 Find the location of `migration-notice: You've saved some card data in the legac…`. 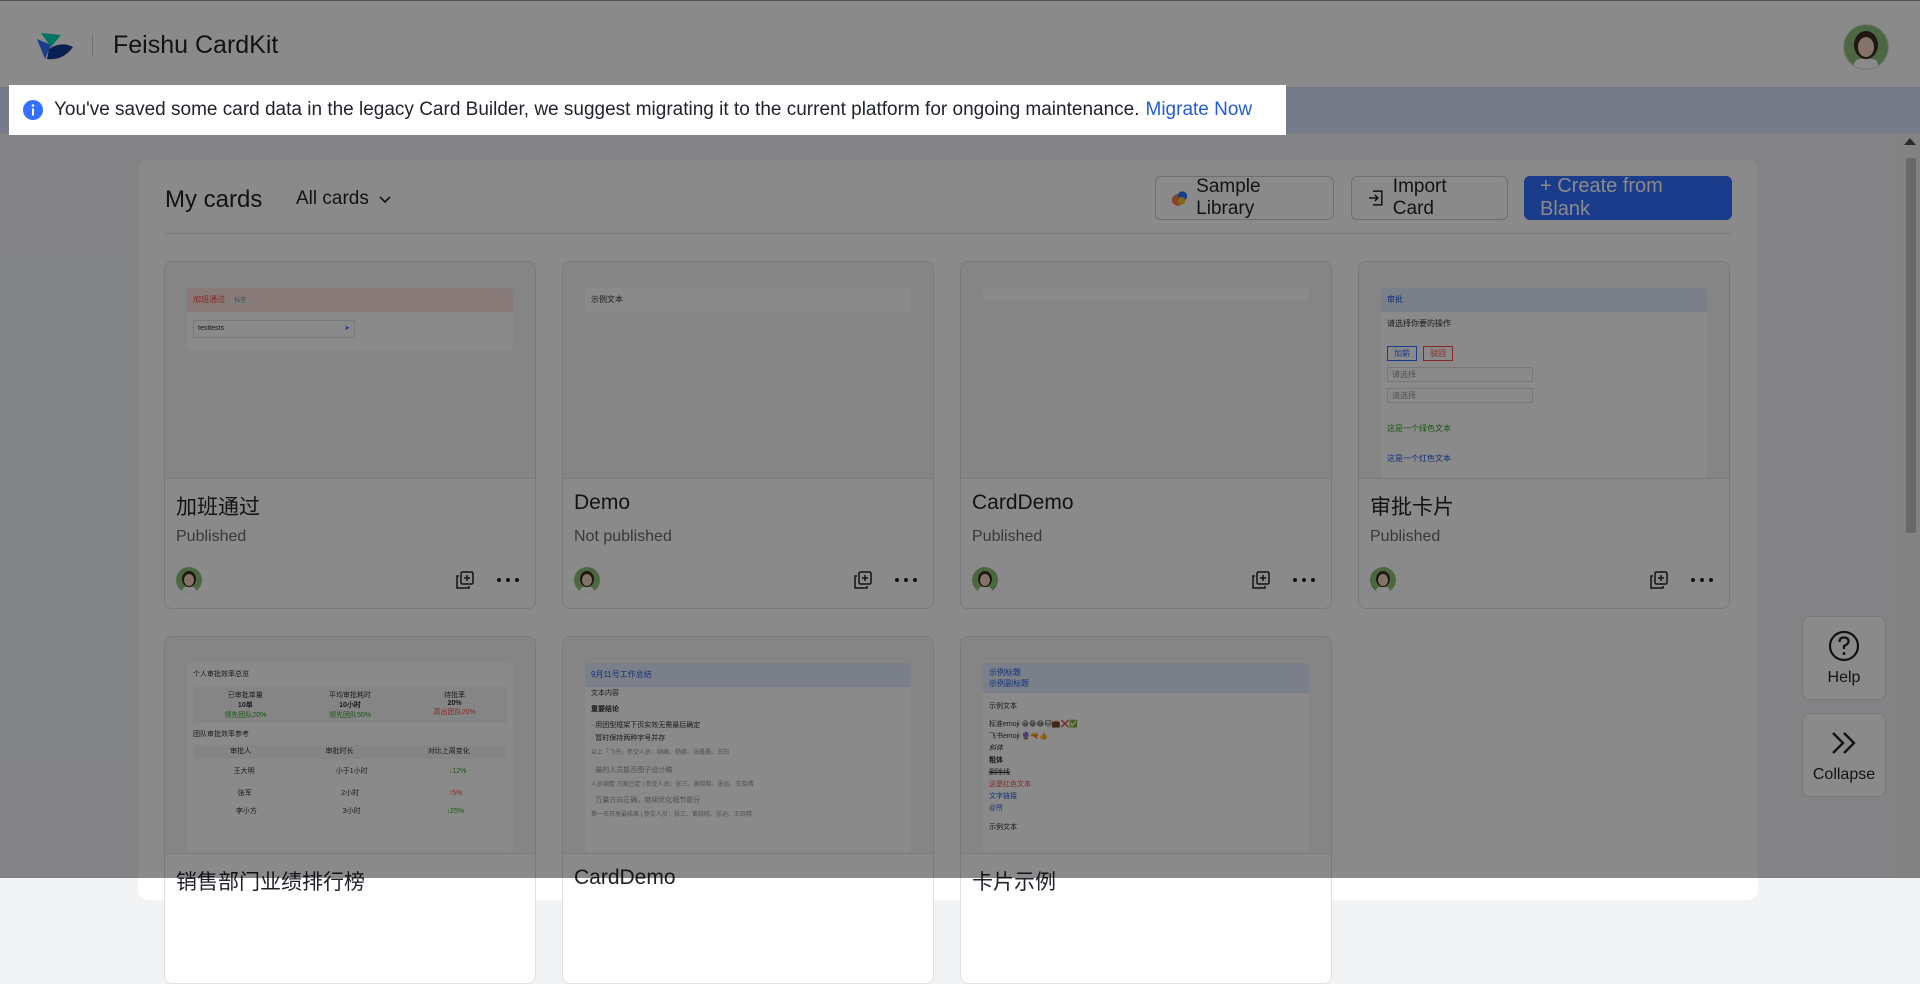

migration-notice: You've saved some card data in the legac… is located at coordinates (647, 110).